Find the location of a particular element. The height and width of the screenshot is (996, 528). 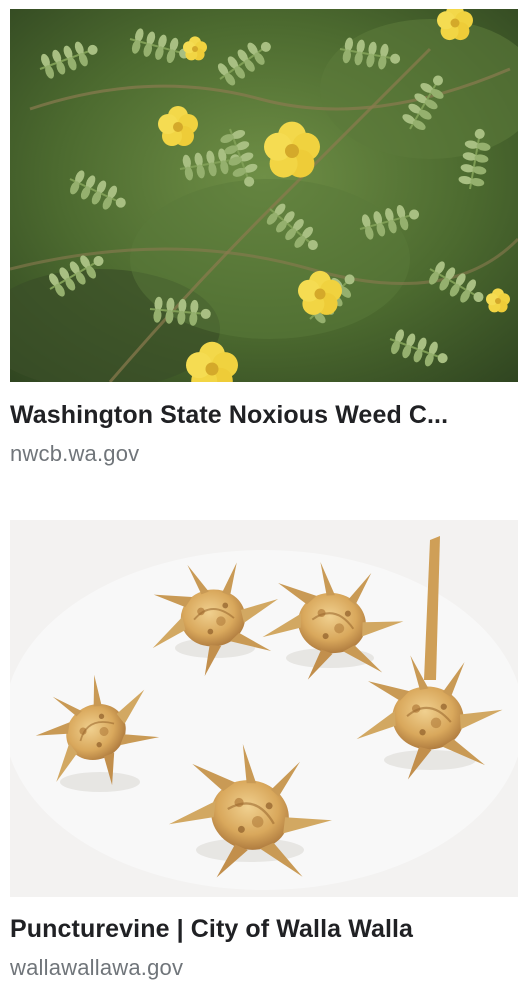

result-source: nwcb.wa.gov is located at coordinates (264, 454).